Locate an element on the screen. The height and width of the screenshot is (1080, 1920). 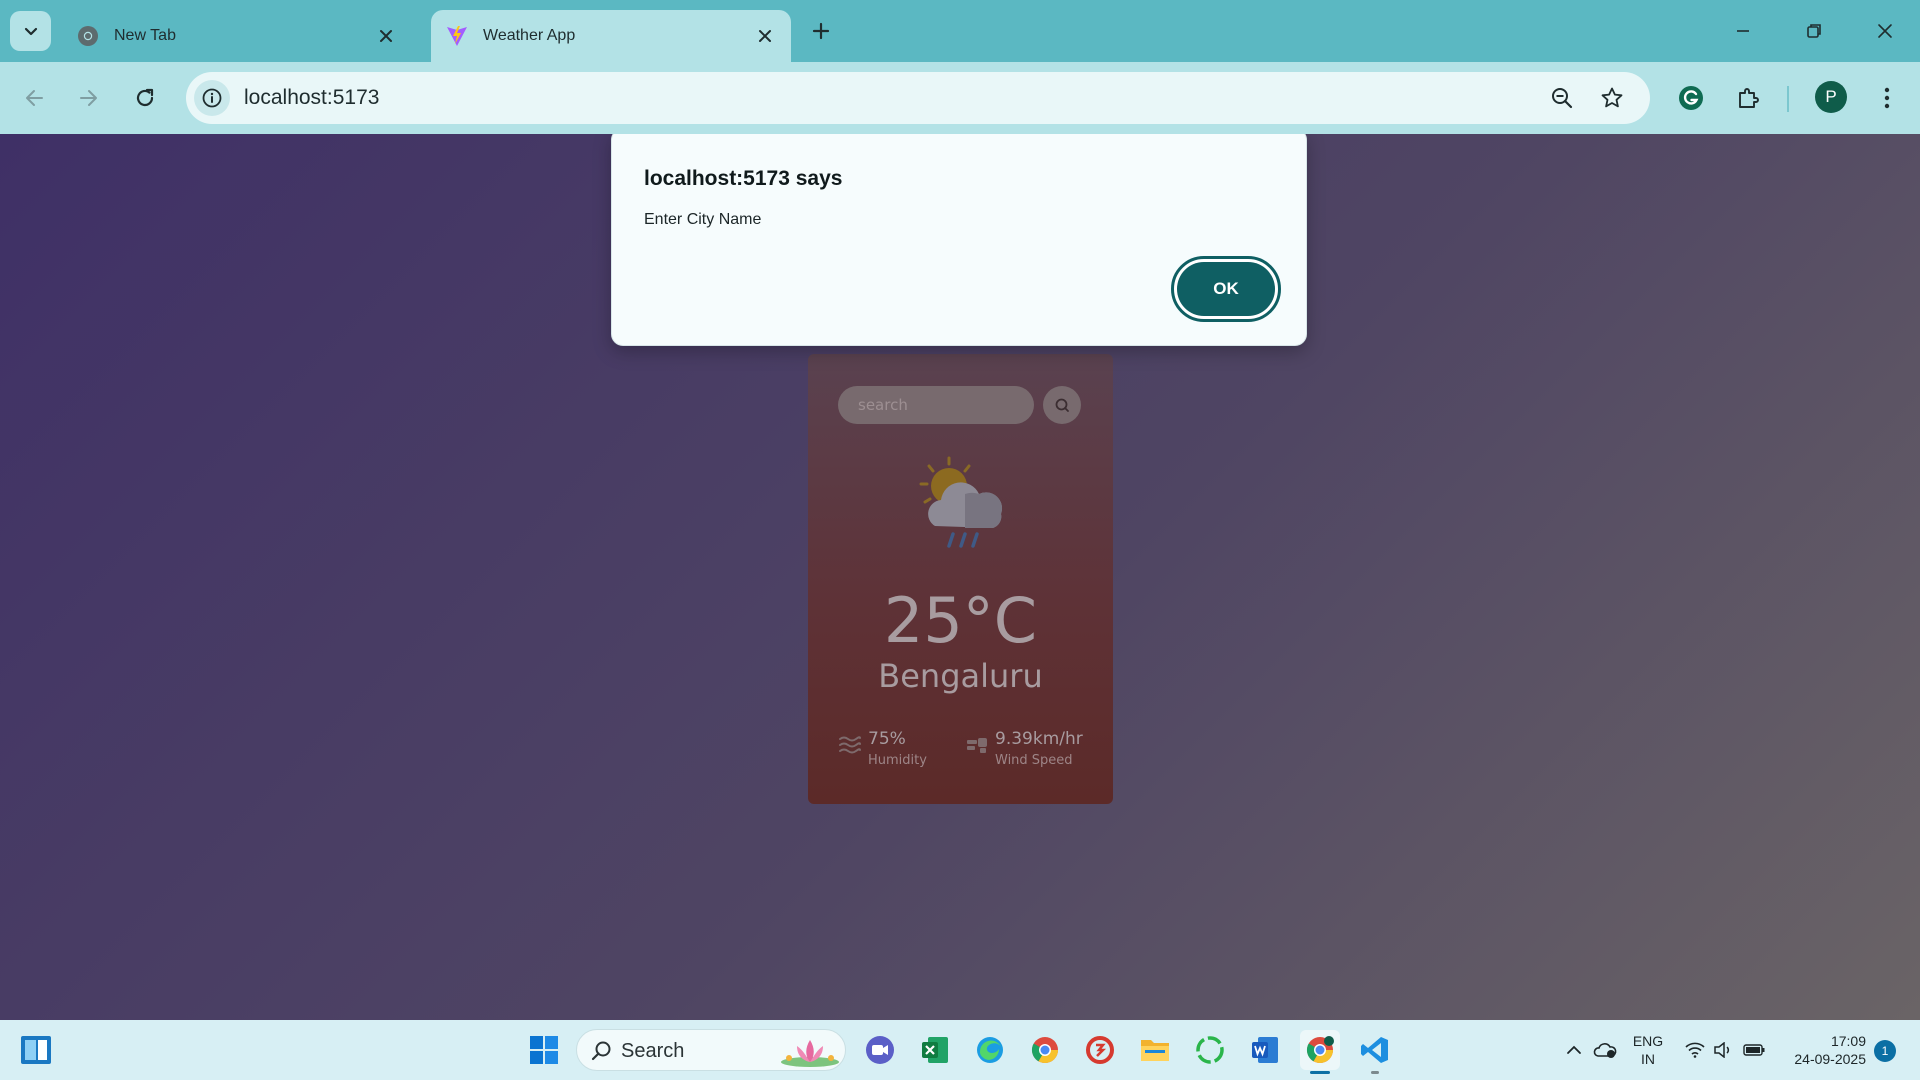
bookmark-button is located at coordinates (1612, 98).